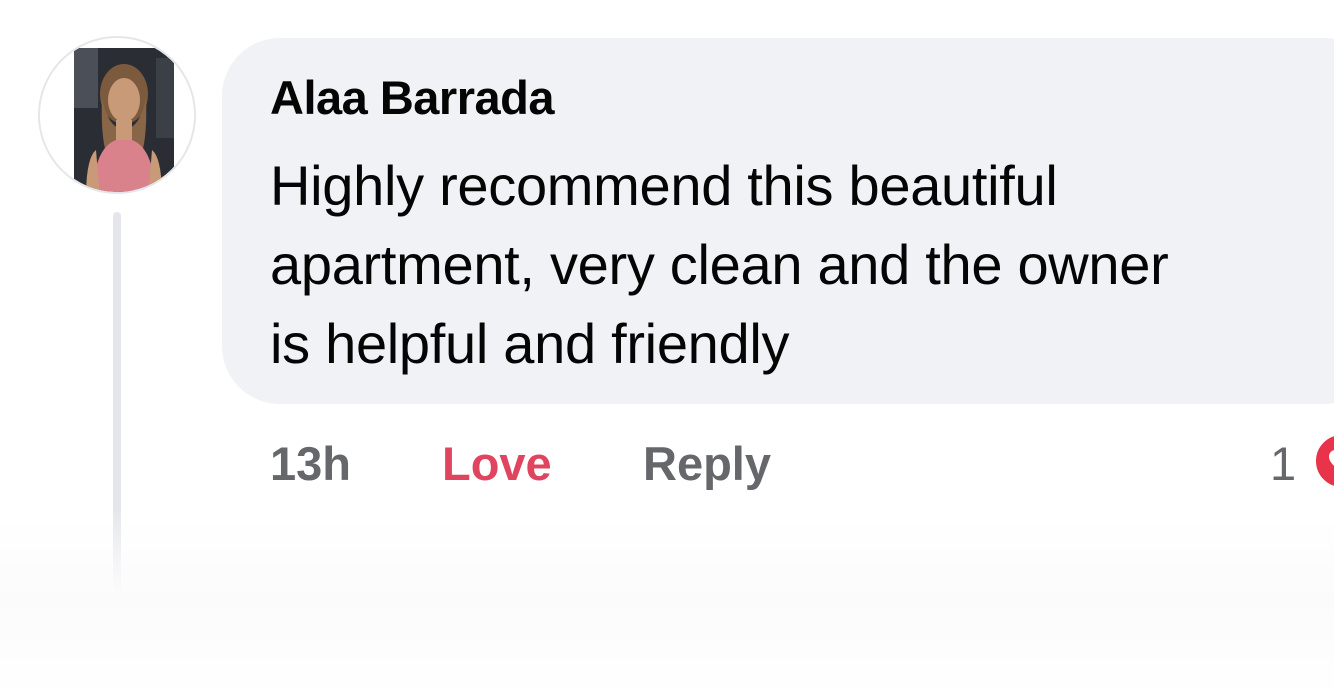  Describe the element at coordinates (412, 97) in the screenshot. I see `comment-author: Alaa Barrada` at that location.